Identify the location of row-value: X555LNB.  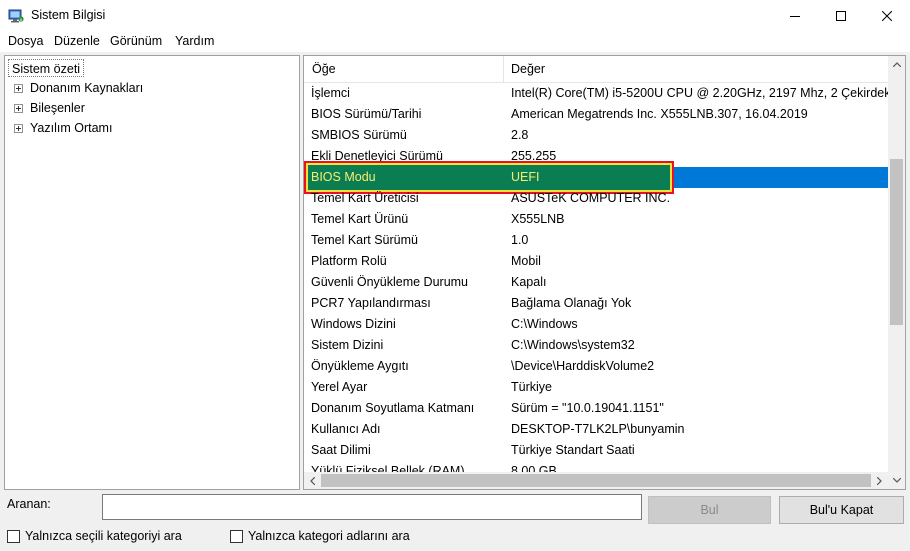
(538, 219).